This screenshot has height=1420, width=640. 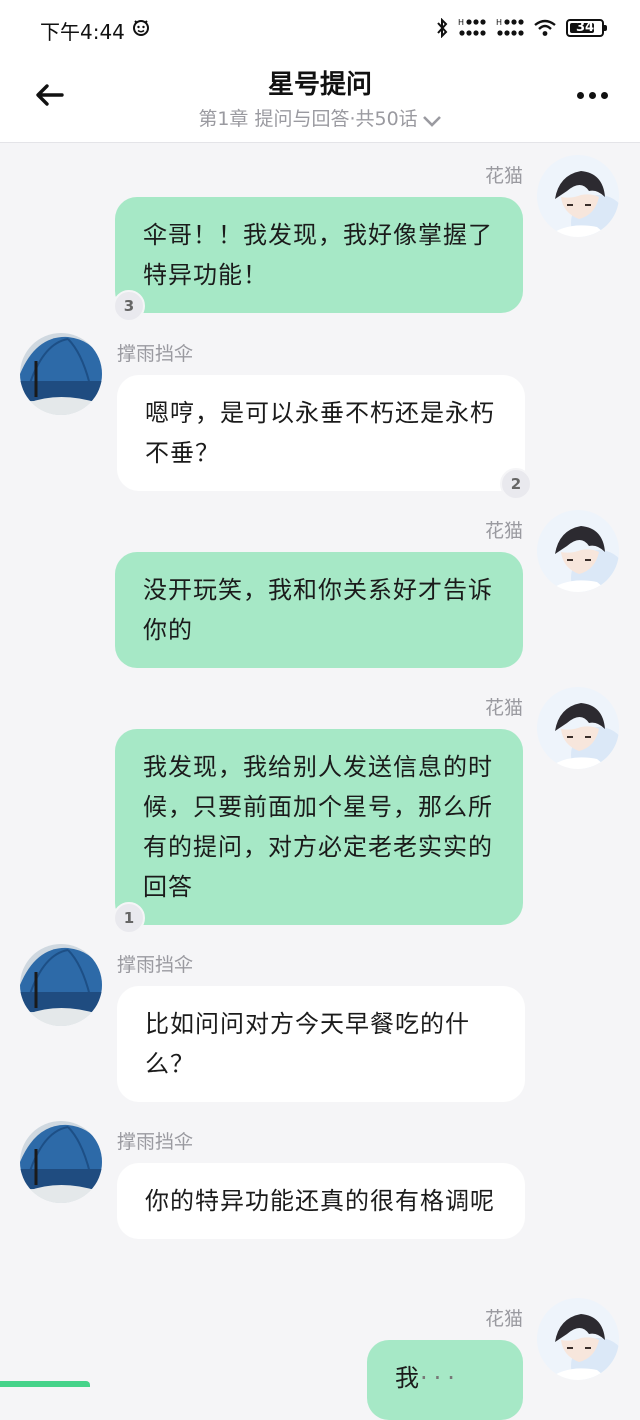 I want to click on wifi-icon, so click(x=545, y=27).